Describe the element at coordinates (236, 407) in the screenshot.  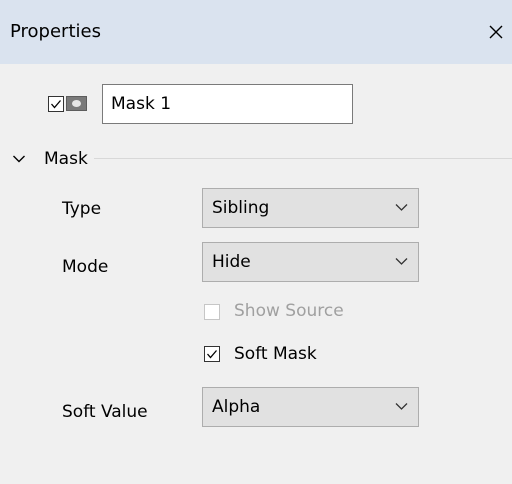
I see `soft-value-dropdown-value: Alpha` at that location.